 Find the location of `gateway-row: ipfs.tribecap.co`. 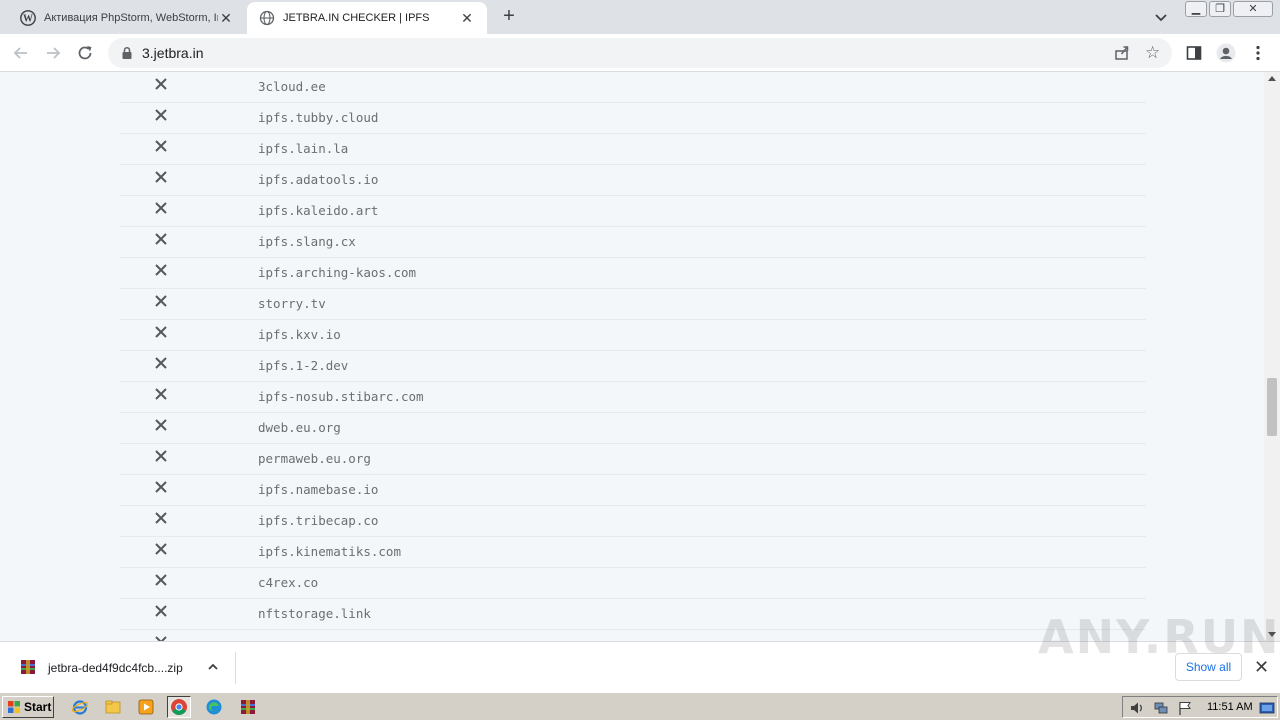

gateway-row: ipfs.tribecap.co is located at coordinates (633, 521).